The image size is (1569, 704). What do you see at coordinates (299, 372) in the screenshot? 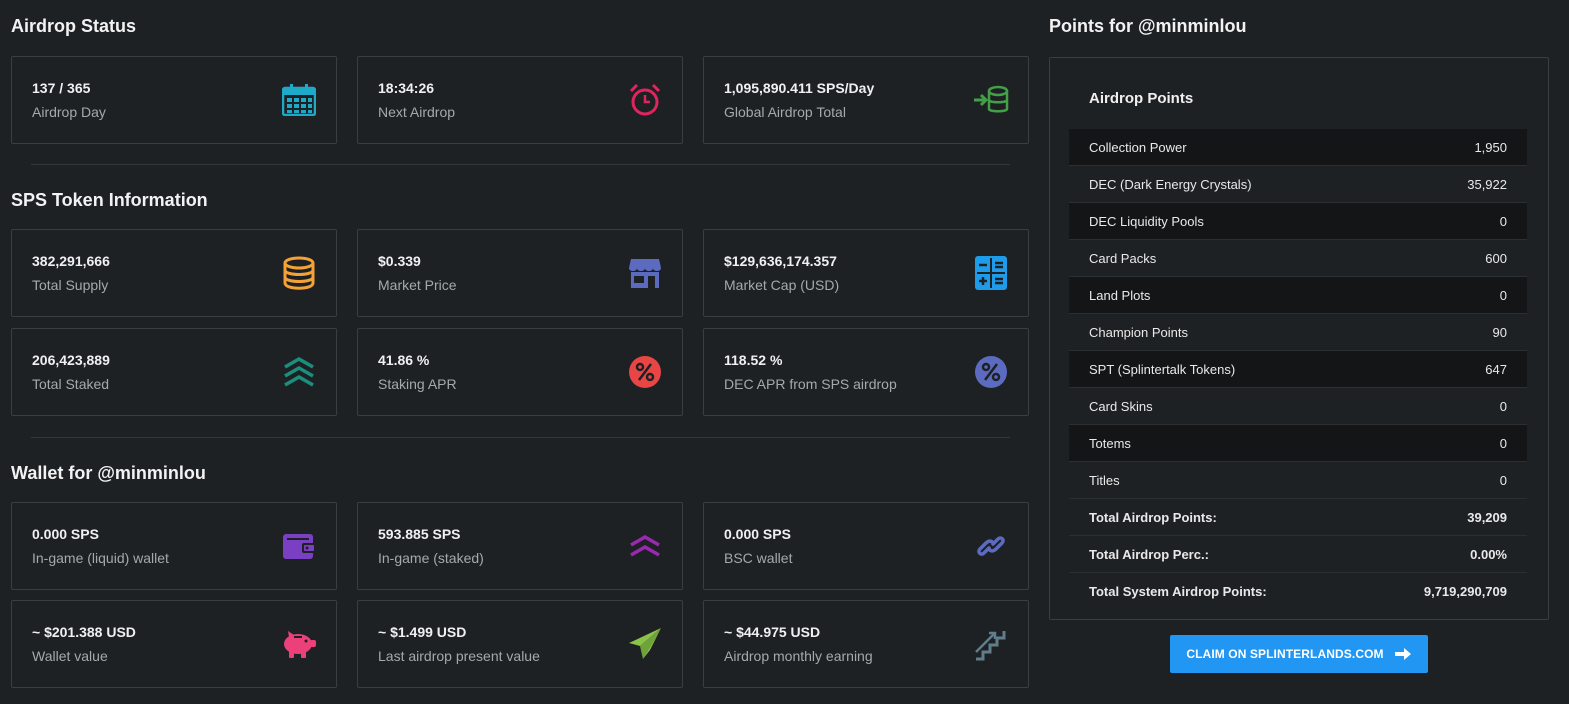
I see `triple-chevron-up-icon` at bounding box center [299, 372].